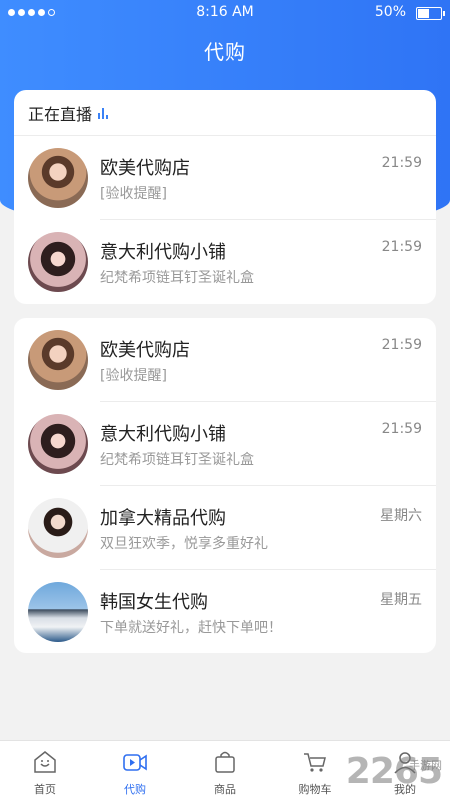 This screenshot has width=450, height=800. What do you see at coordinates (315, 762) in the screenshot?
I see `cart-icon` at bounding box center [315, 762].